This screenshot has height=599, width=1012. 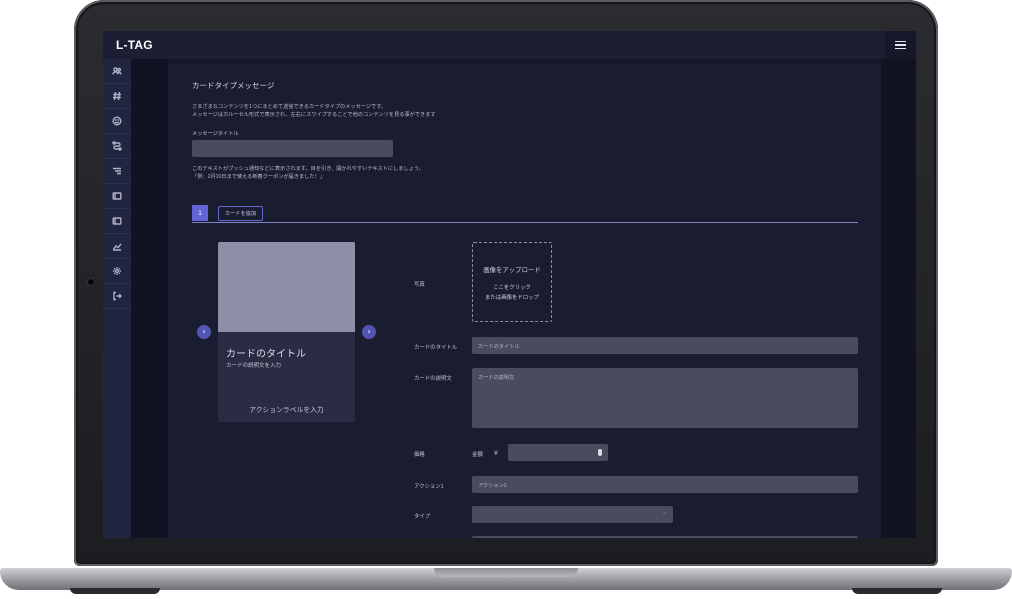 I want to click on upload-line: または画像をドロップ, so click(x=512, y=298).